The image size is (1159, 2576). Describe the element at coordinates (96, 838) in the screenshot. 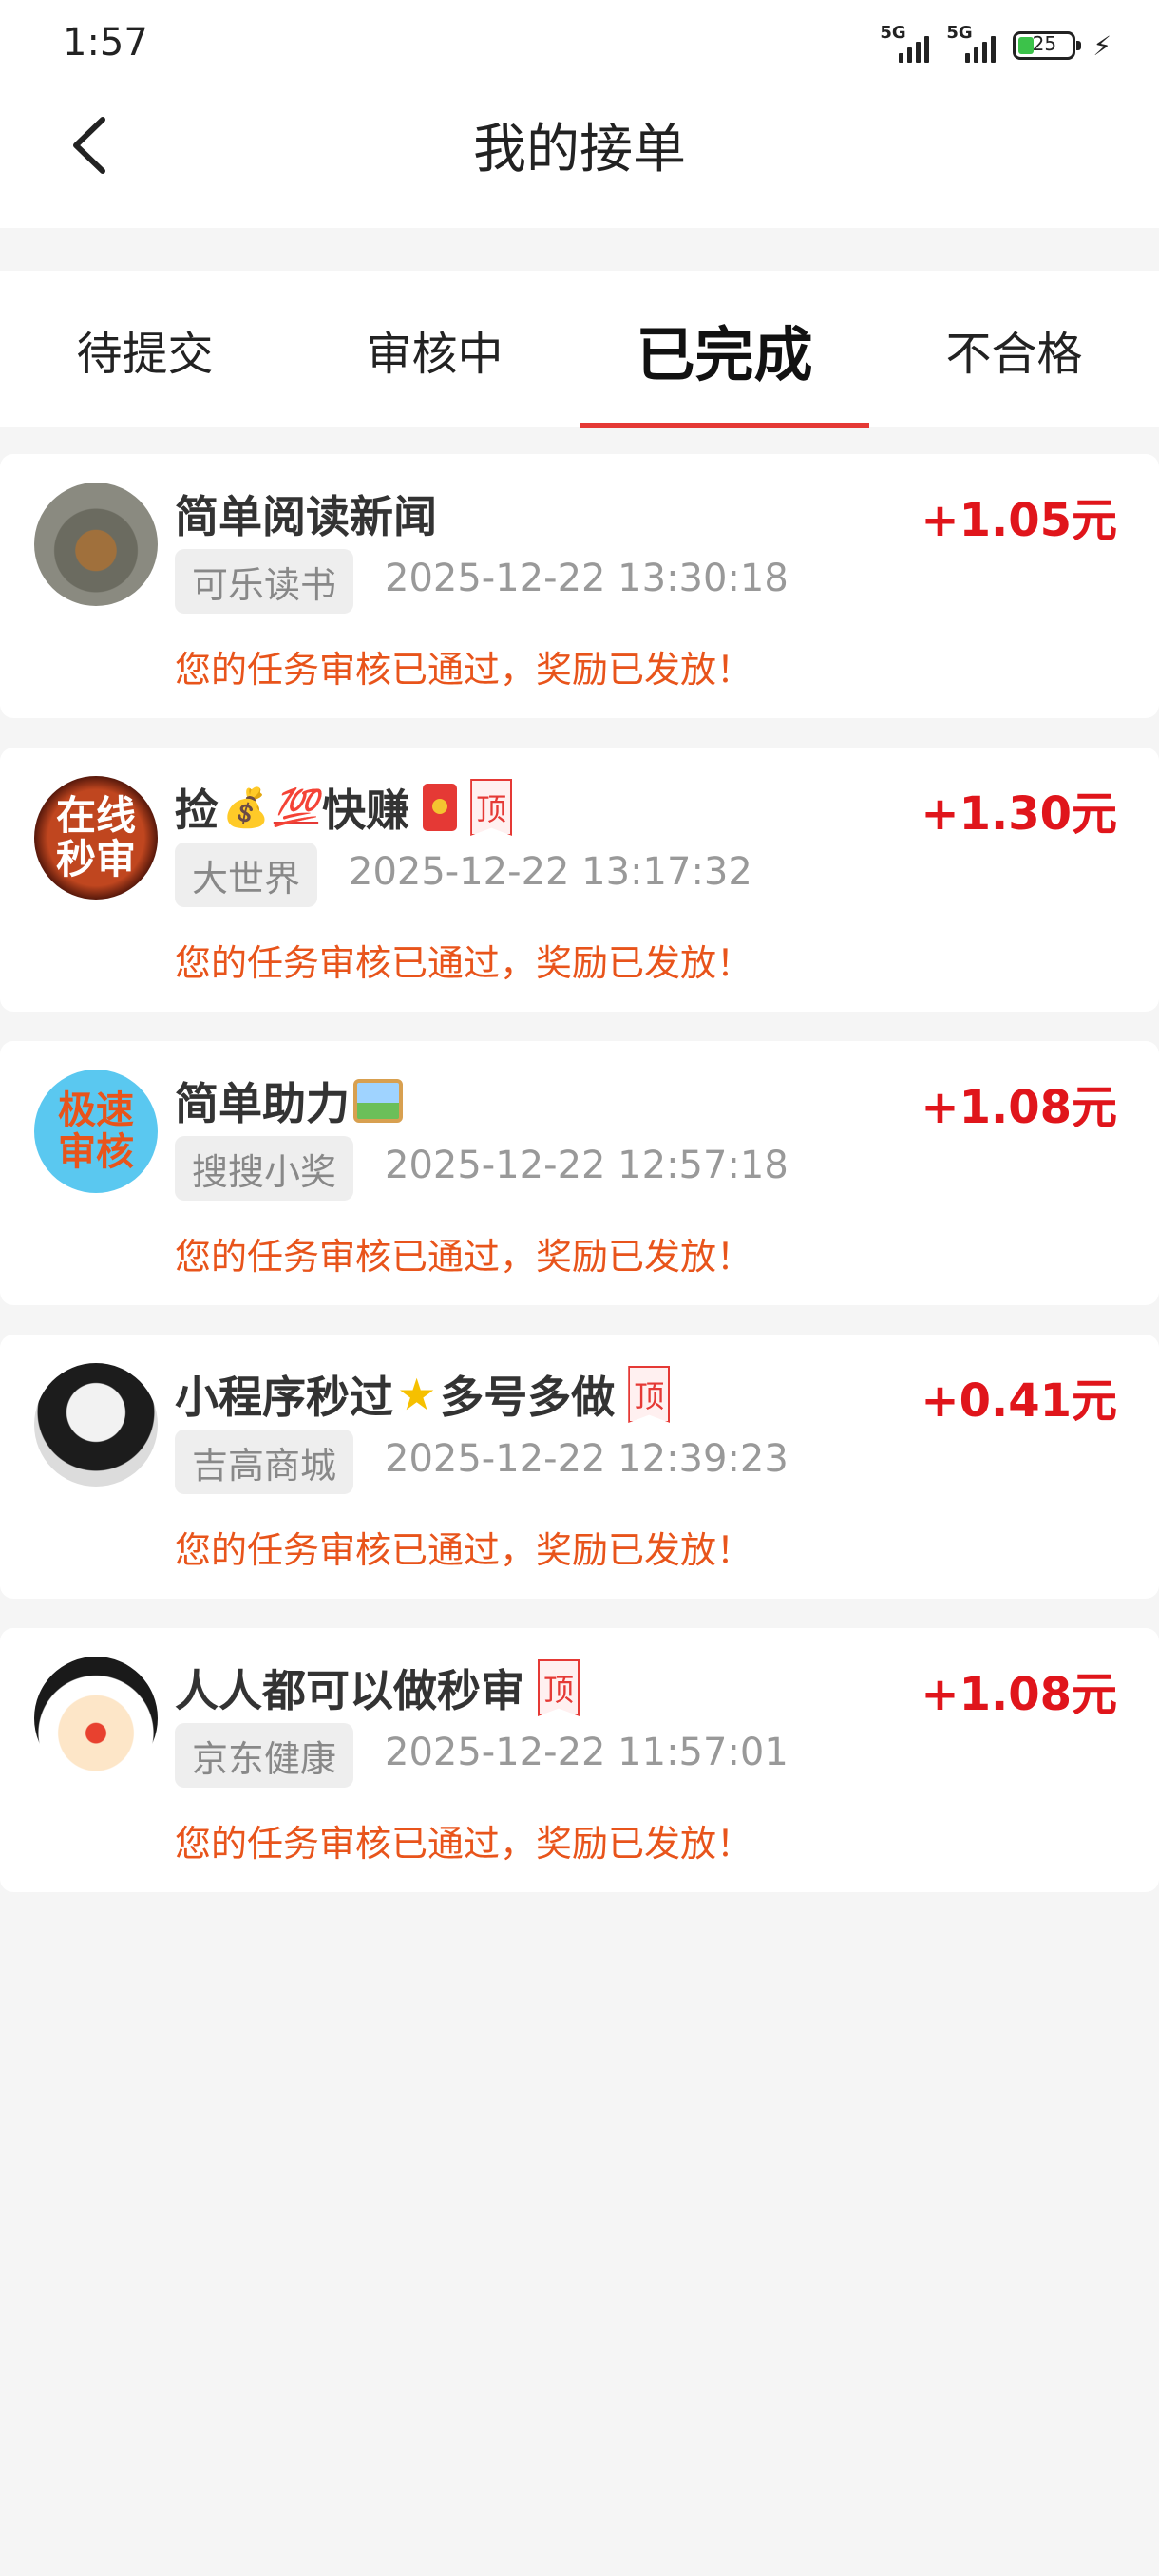

I see `avatar: 在线秒审` at that location.